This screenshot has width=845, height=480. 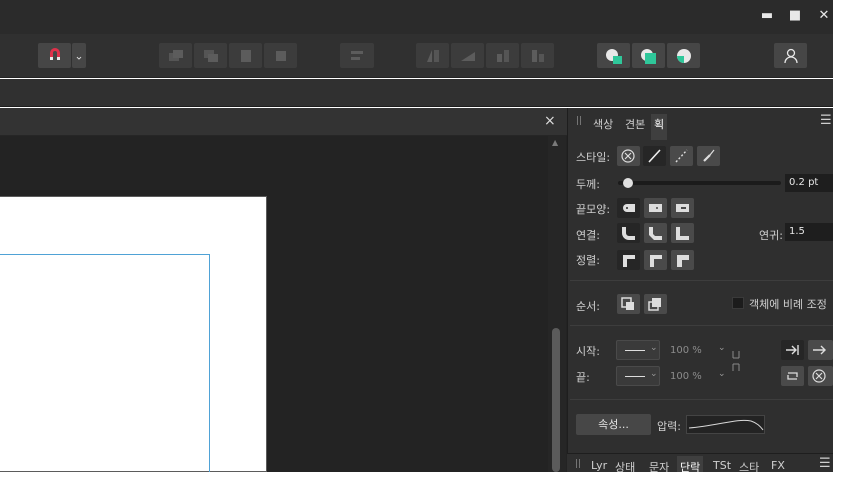 What do you see at coordinates (722, 348) in the screenshot?
I see `start-scale-chevron-icon: ⌄` at bounding box center [722, 348].